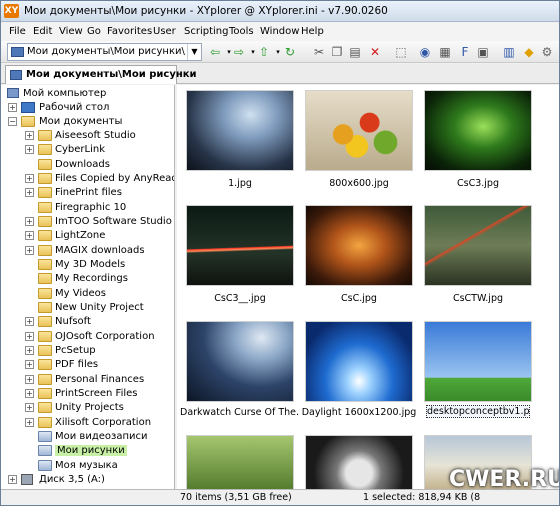 The width and height of the screenshot is (560, 506). I want to click on tree-item-folder: + CyberLink, so click(87, 150).